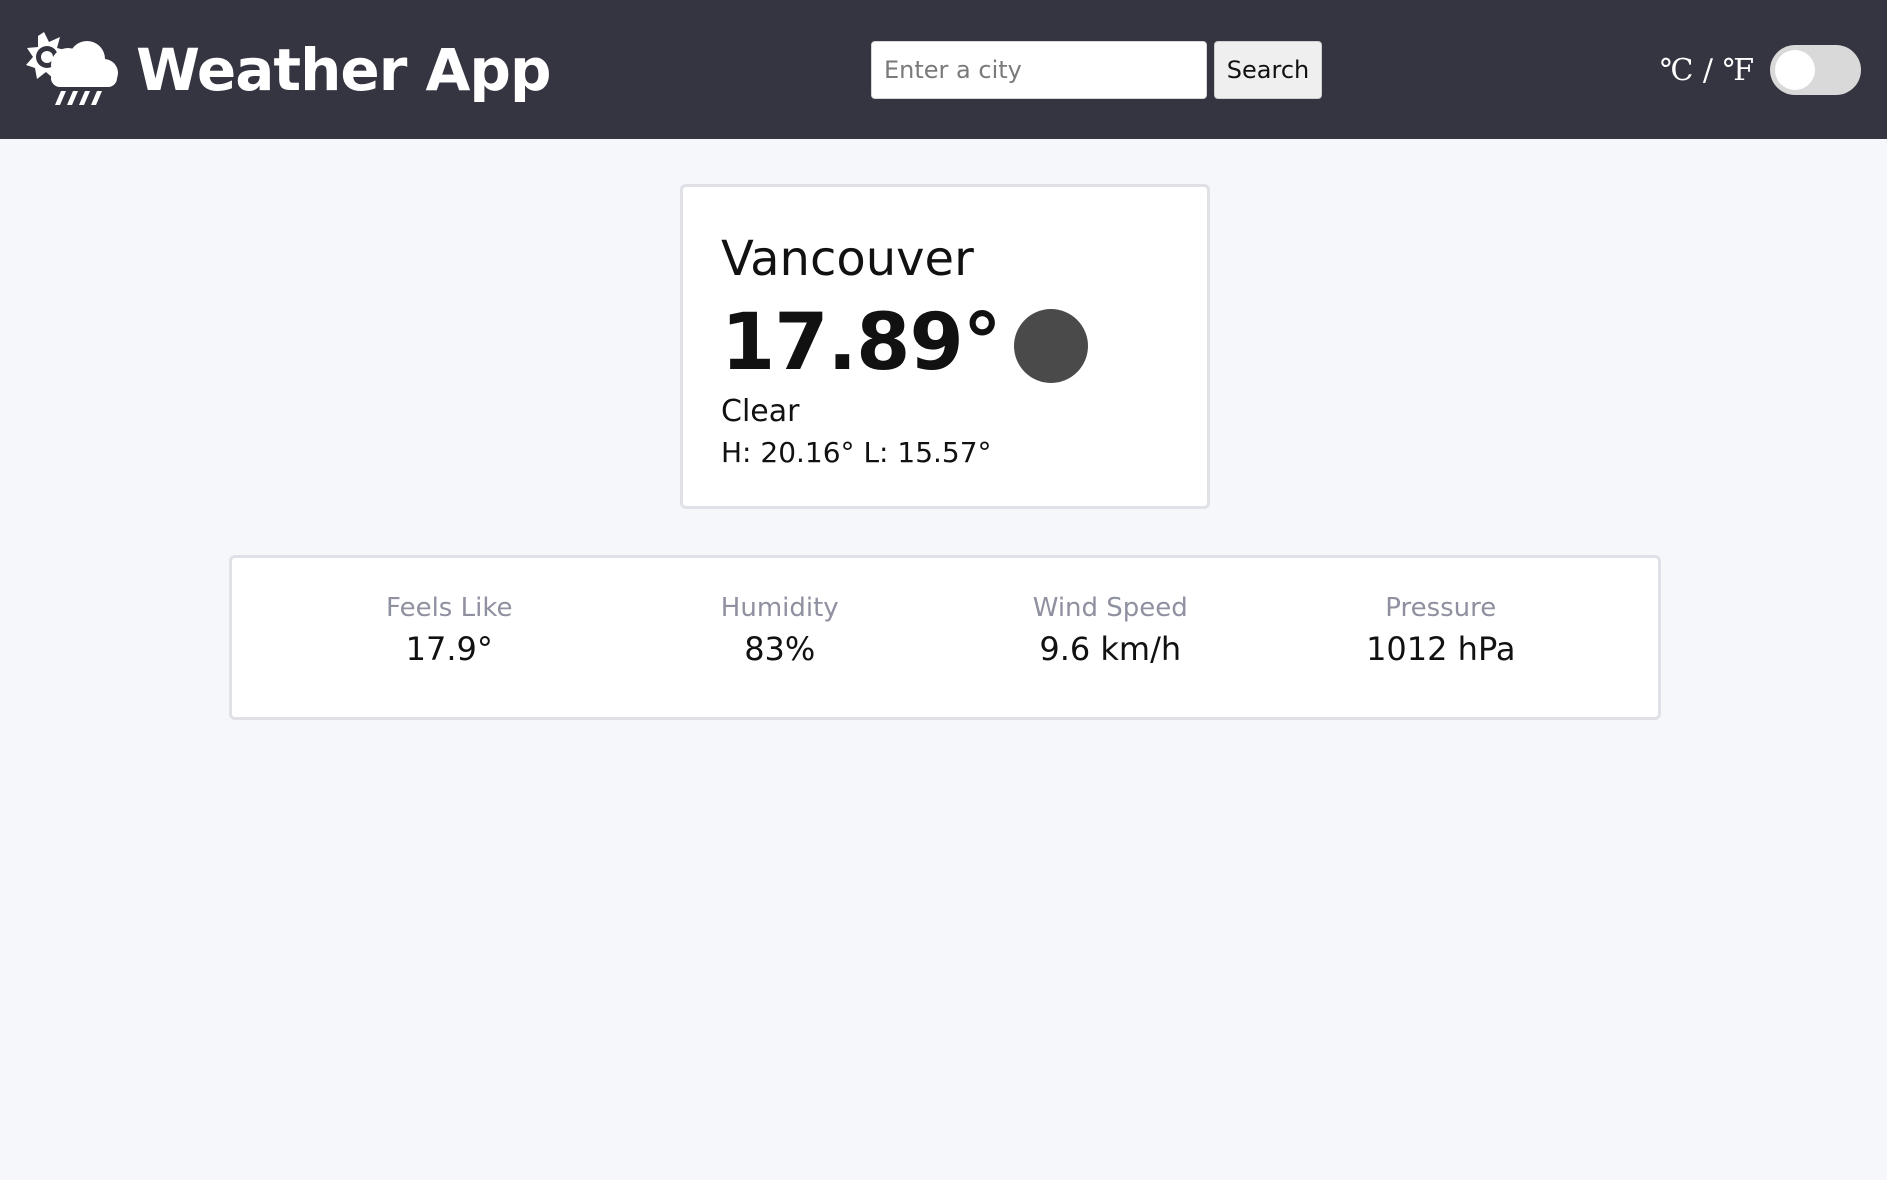 This screenshot has height=1180, width=1887. I want to click on pressure-detail: Pressure 1012 hPa, so click(1441, 629).